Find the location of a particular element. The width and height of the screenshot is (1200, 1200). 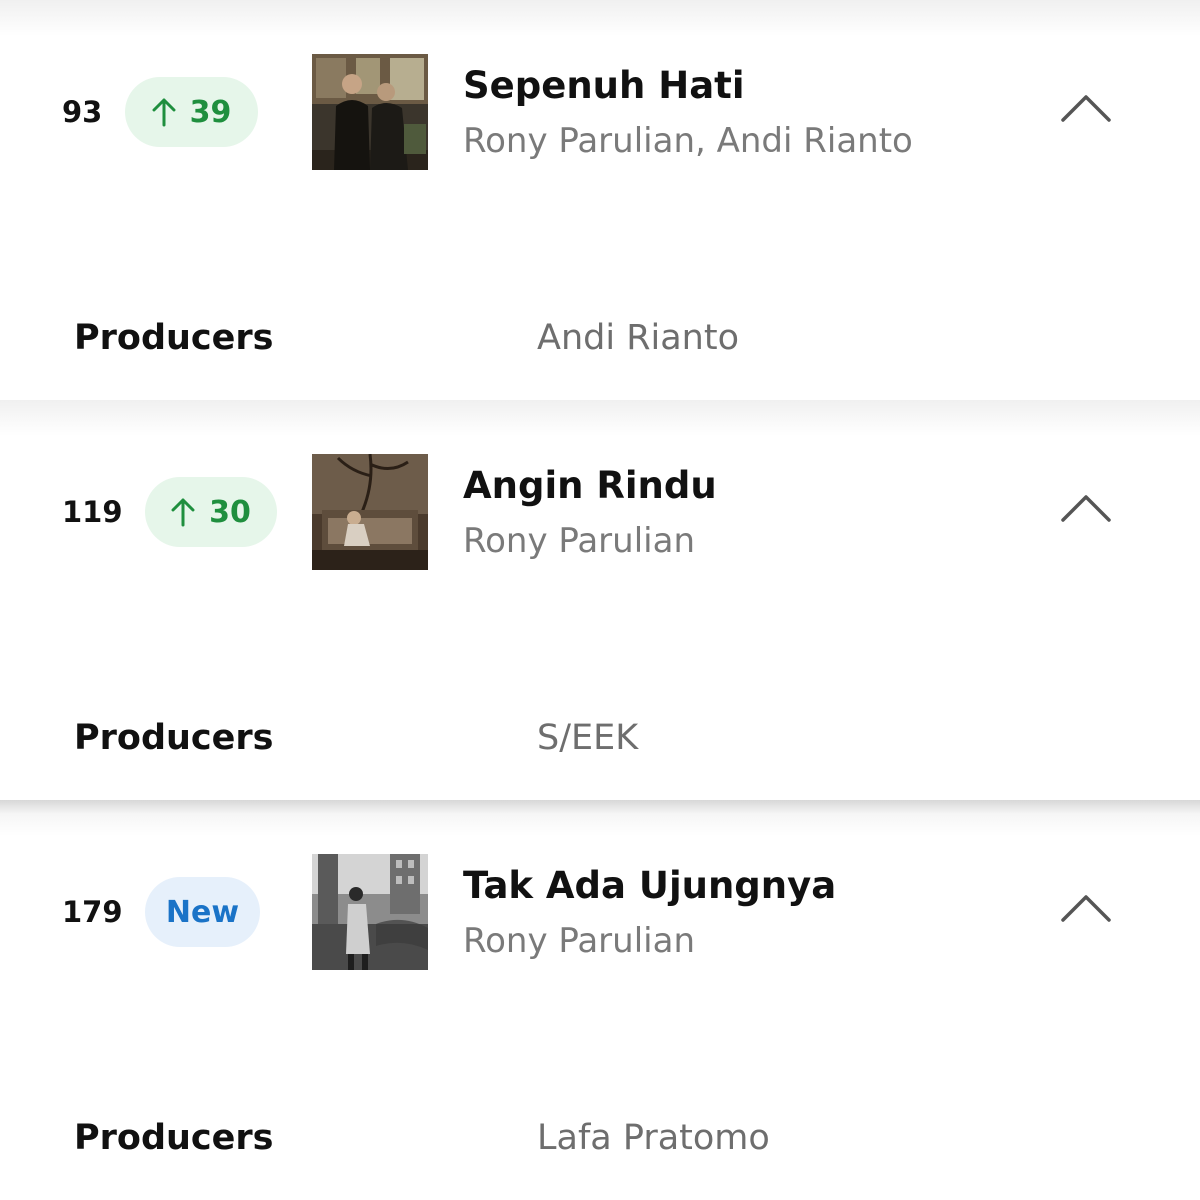

rank-change-value: New is located at coordinates (202, 912).